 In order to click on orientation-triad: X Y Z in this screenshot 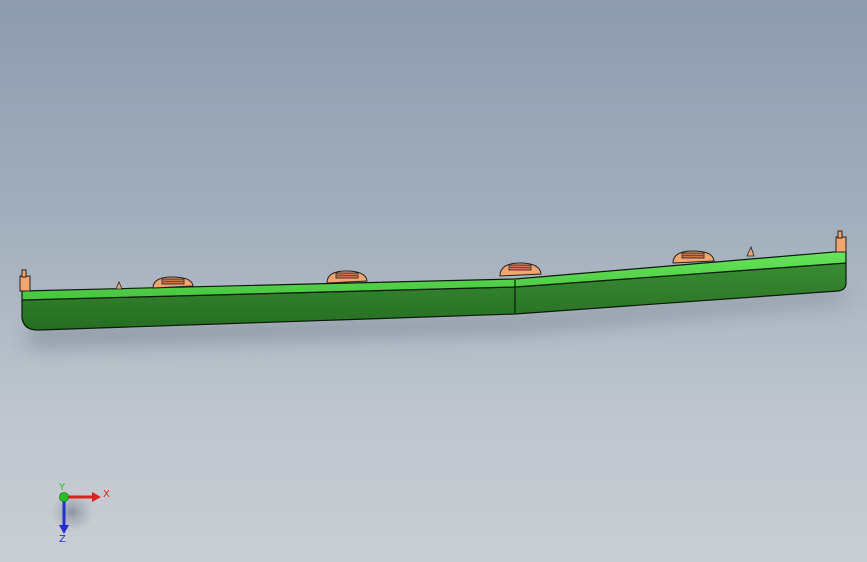, I will do `click(80, 513)`.